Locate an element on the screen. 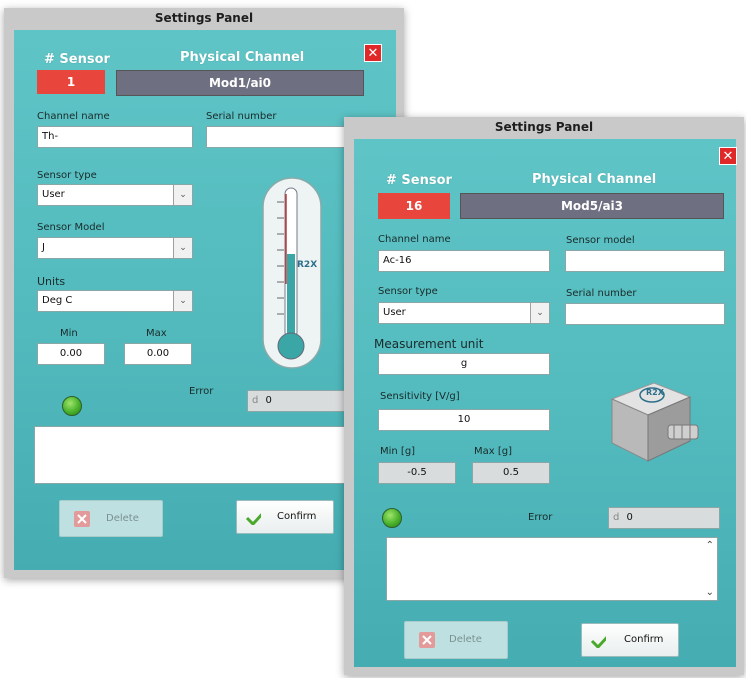 The height and width of the screenshot is (678, 746). measurement-unit-label: Measurement unit is located at coordinates (429, 344).